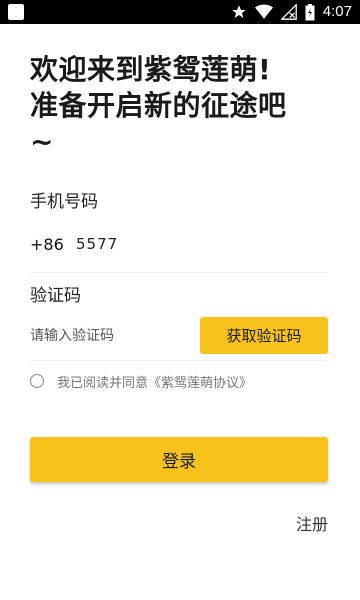 The image size is (360, 600). What do you see at coordinates (55, 296) in the screenshot?
I see `code-label: 验证码` at bounding box center [55, 296].